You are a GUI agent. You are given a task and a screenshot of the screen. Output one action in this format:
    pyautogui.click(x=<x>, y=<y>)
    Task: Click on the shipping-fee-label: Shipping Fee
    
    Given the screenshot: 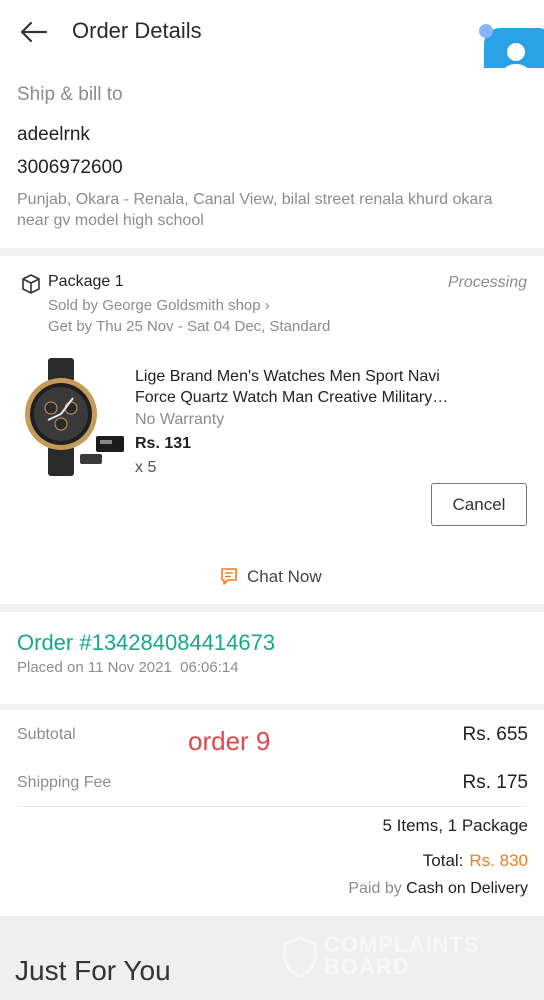 What is the action you would take?
    pyautogui.click(x=64, y=782)
    